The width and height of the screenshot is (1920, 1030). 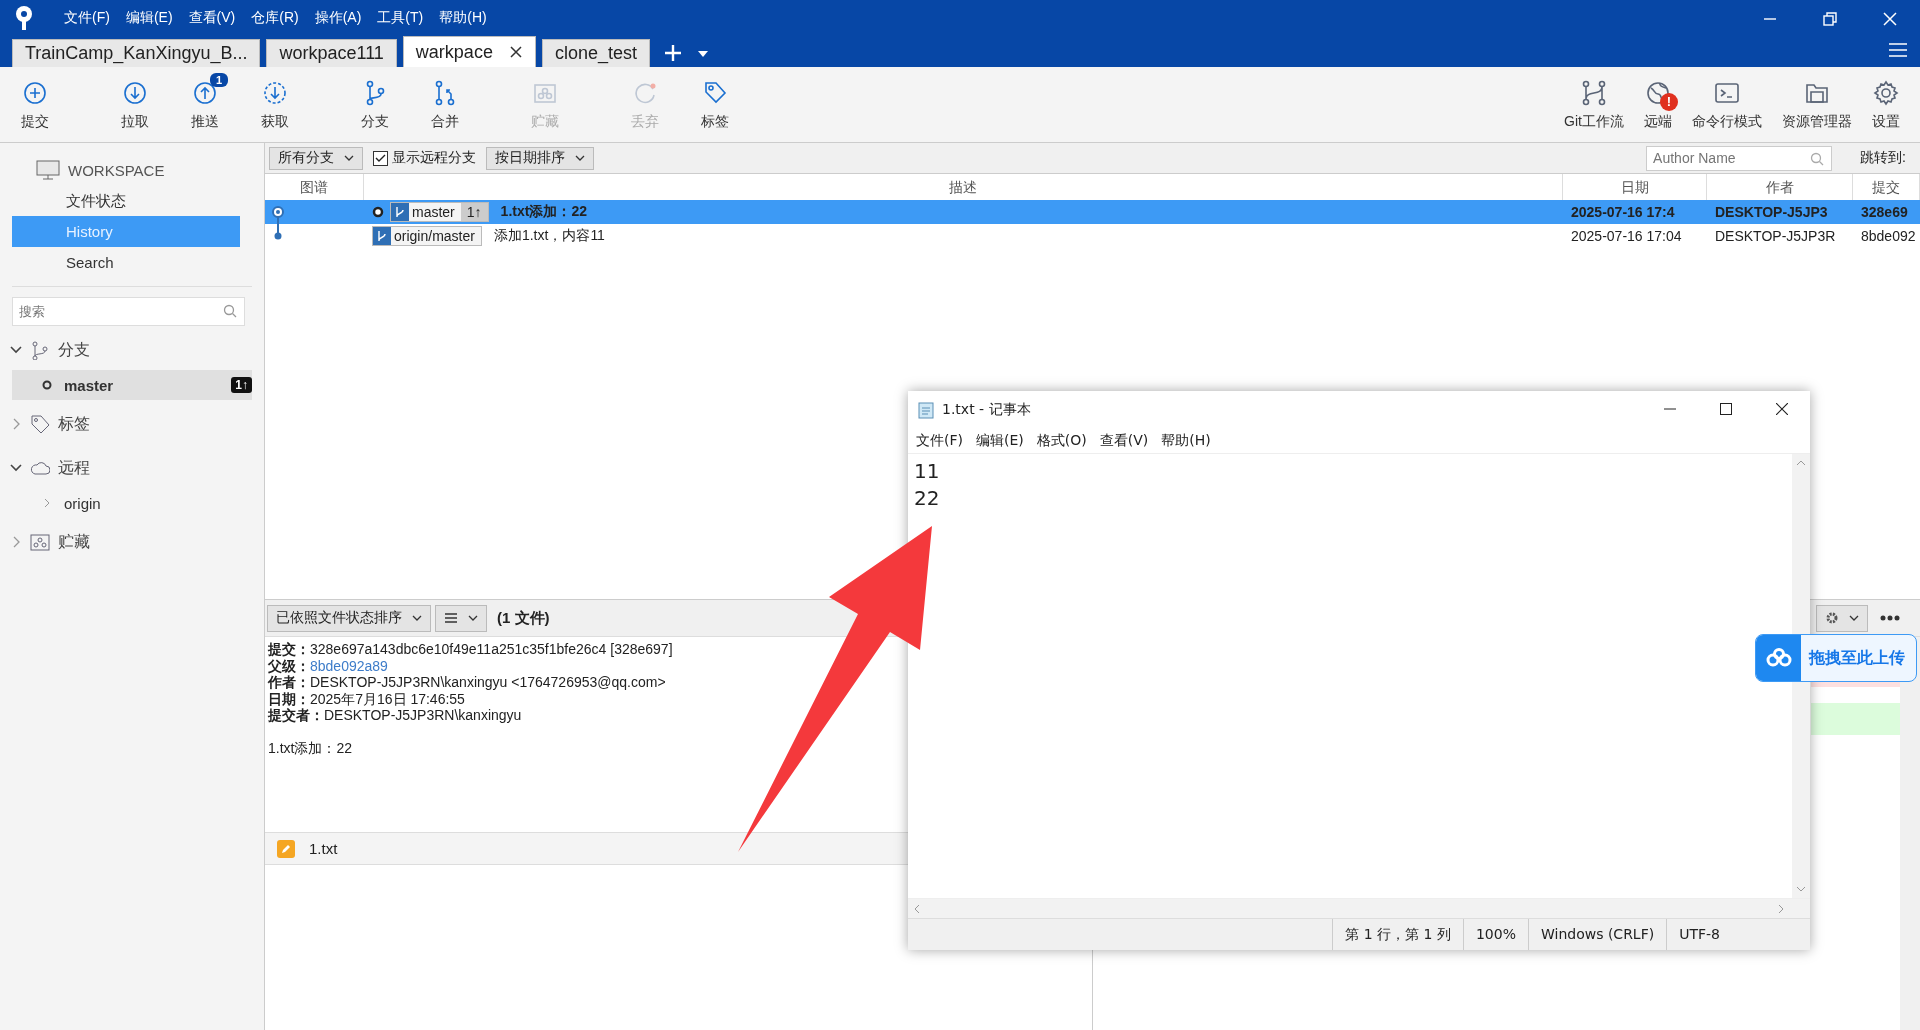 What do you see at coordinates (375, 104) in the screenshot?
I see `toolbar-button: 分支` at bounding box center [375, 104].